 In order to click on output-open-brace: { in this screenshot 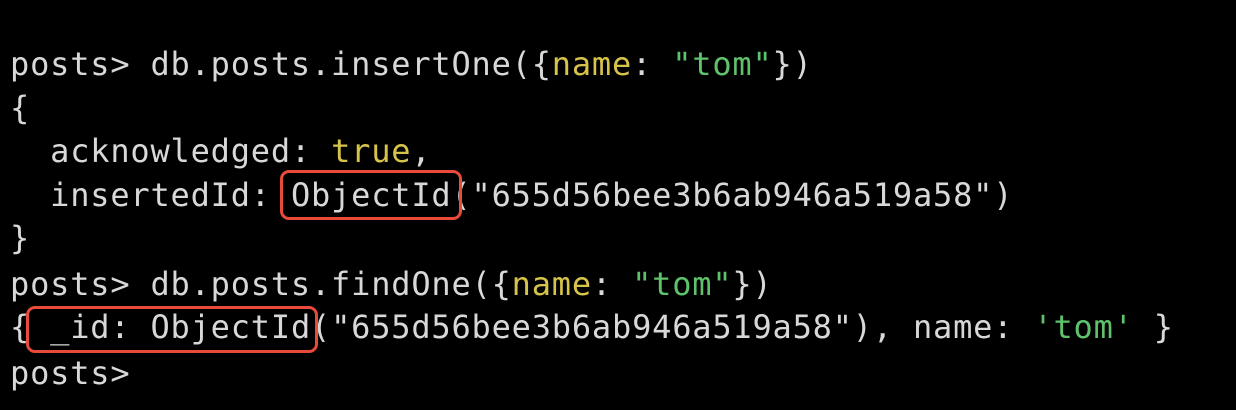, I will do `click(20, 108)`.